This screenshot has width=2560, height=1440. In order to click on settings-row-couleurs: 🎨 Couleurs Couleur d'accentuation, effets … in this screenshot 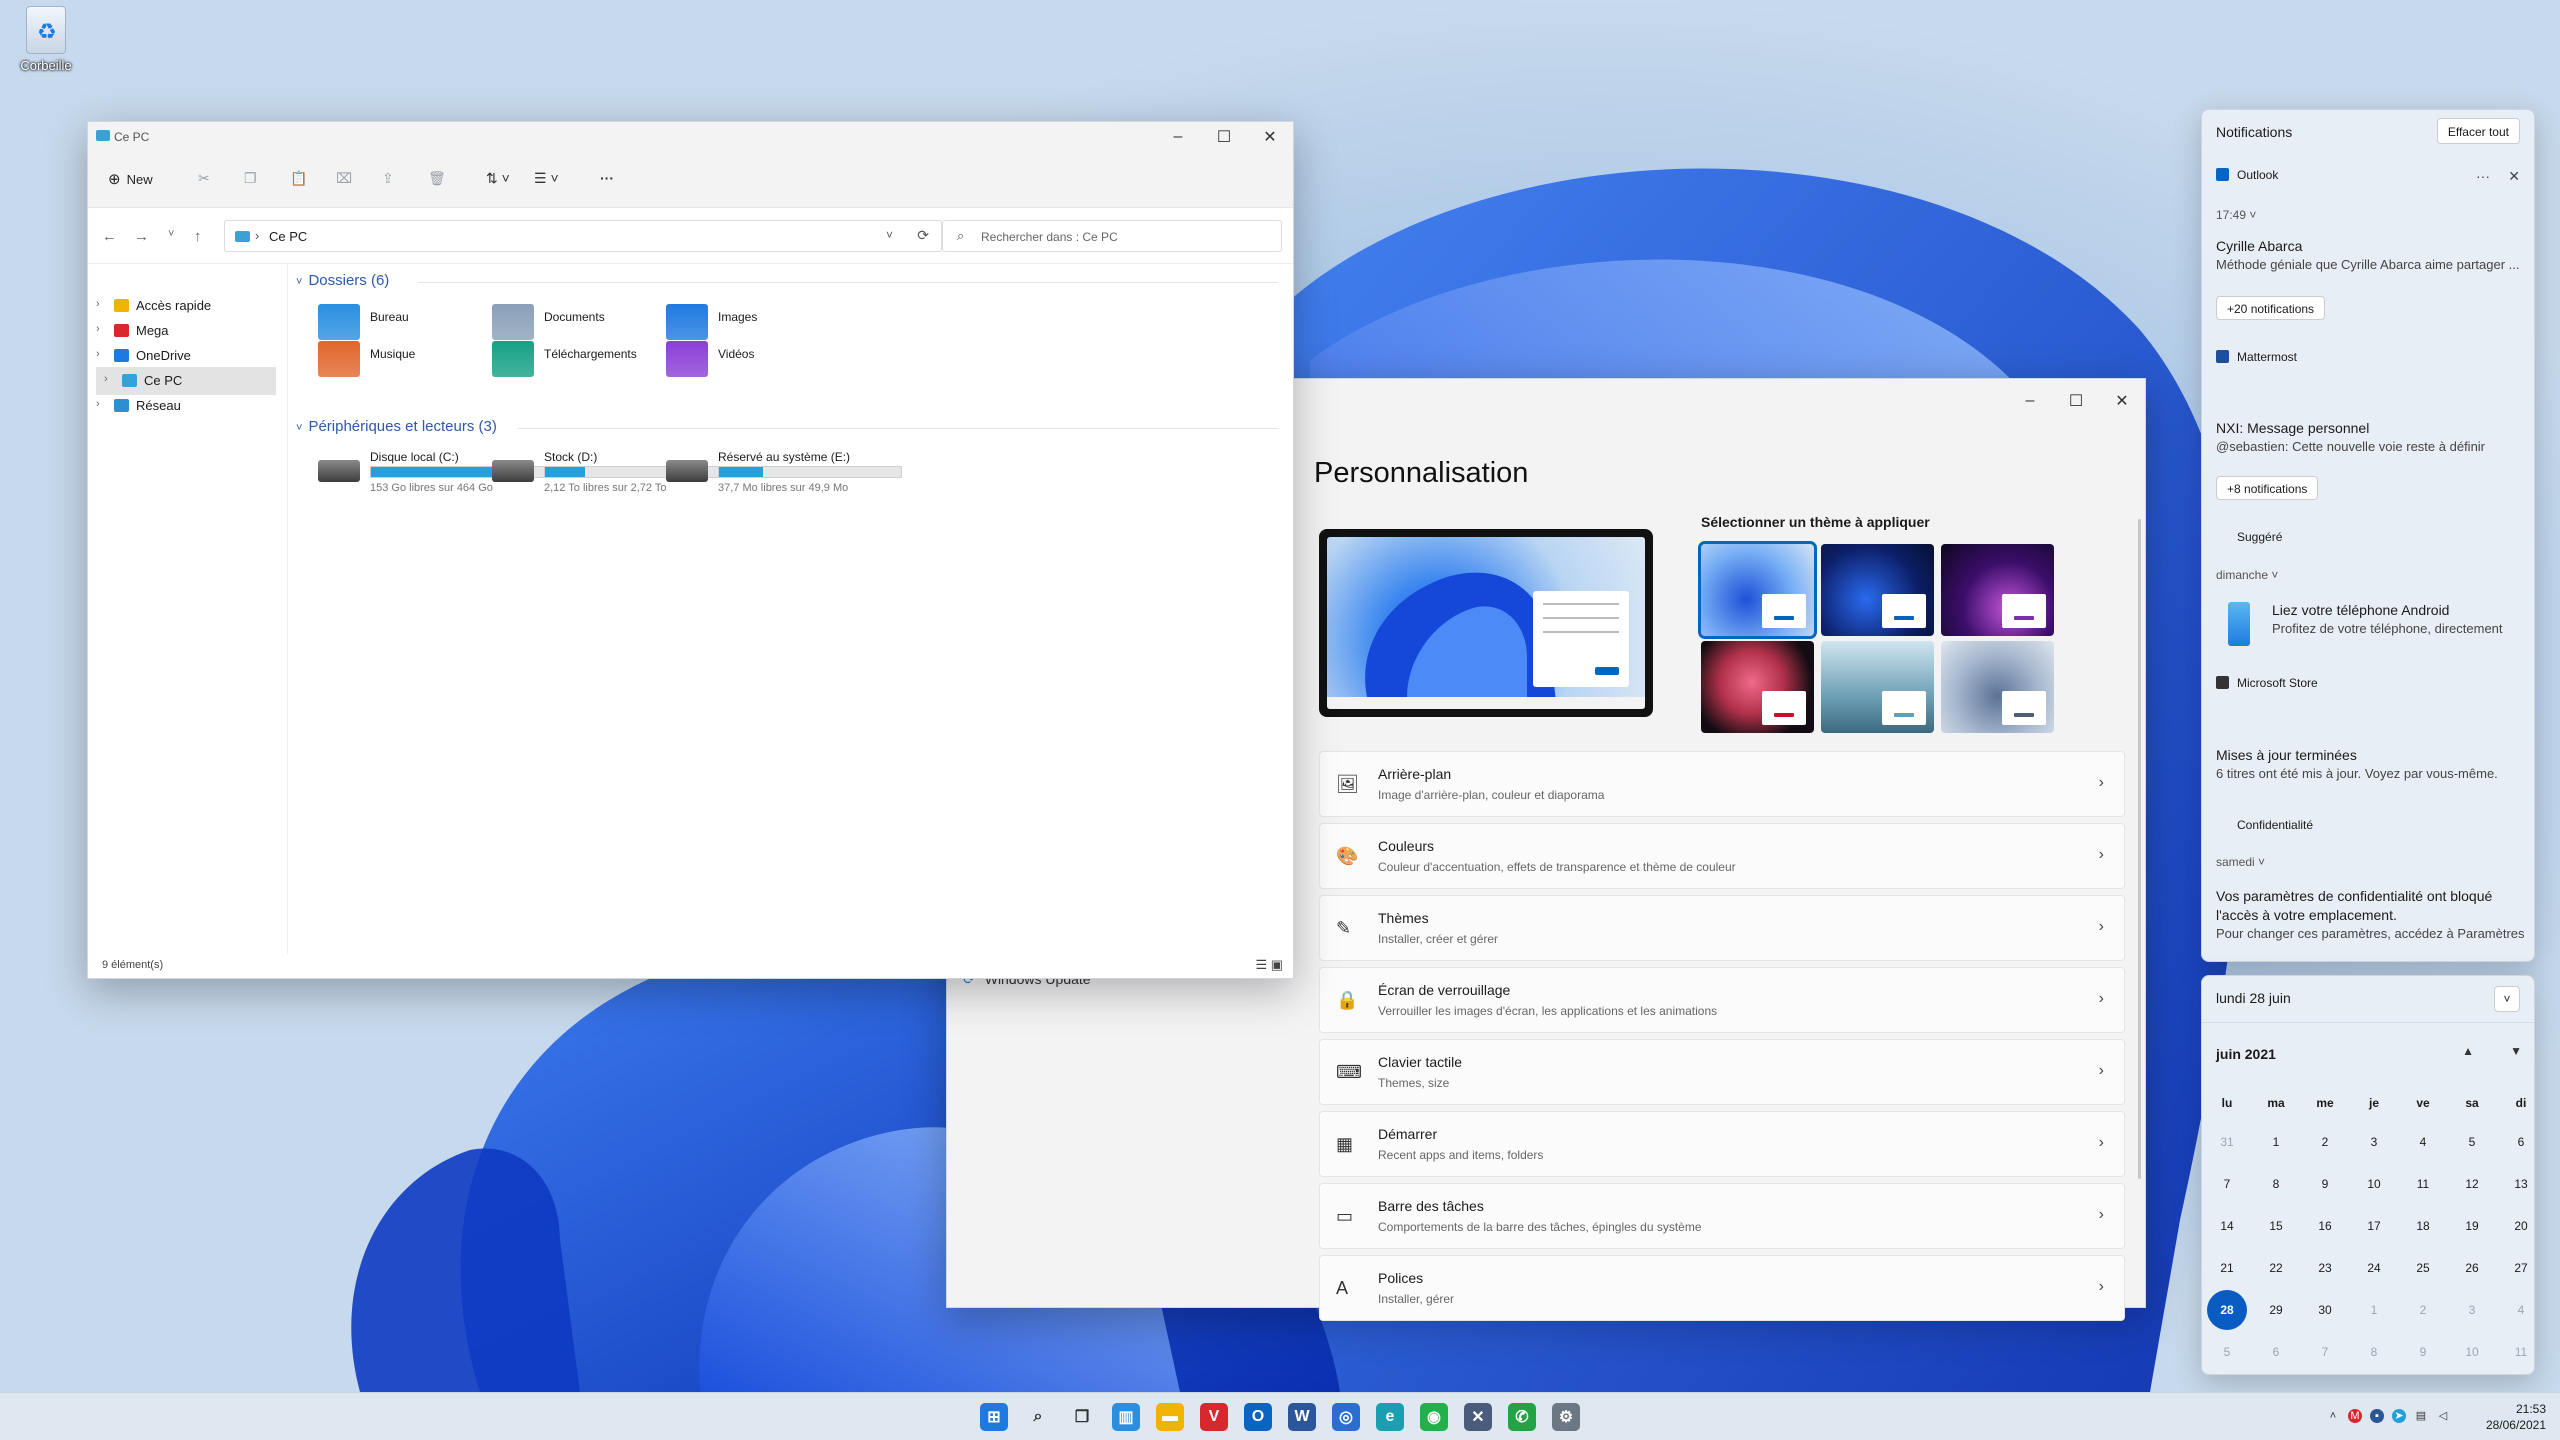, I will do `click(1722, 856)`.